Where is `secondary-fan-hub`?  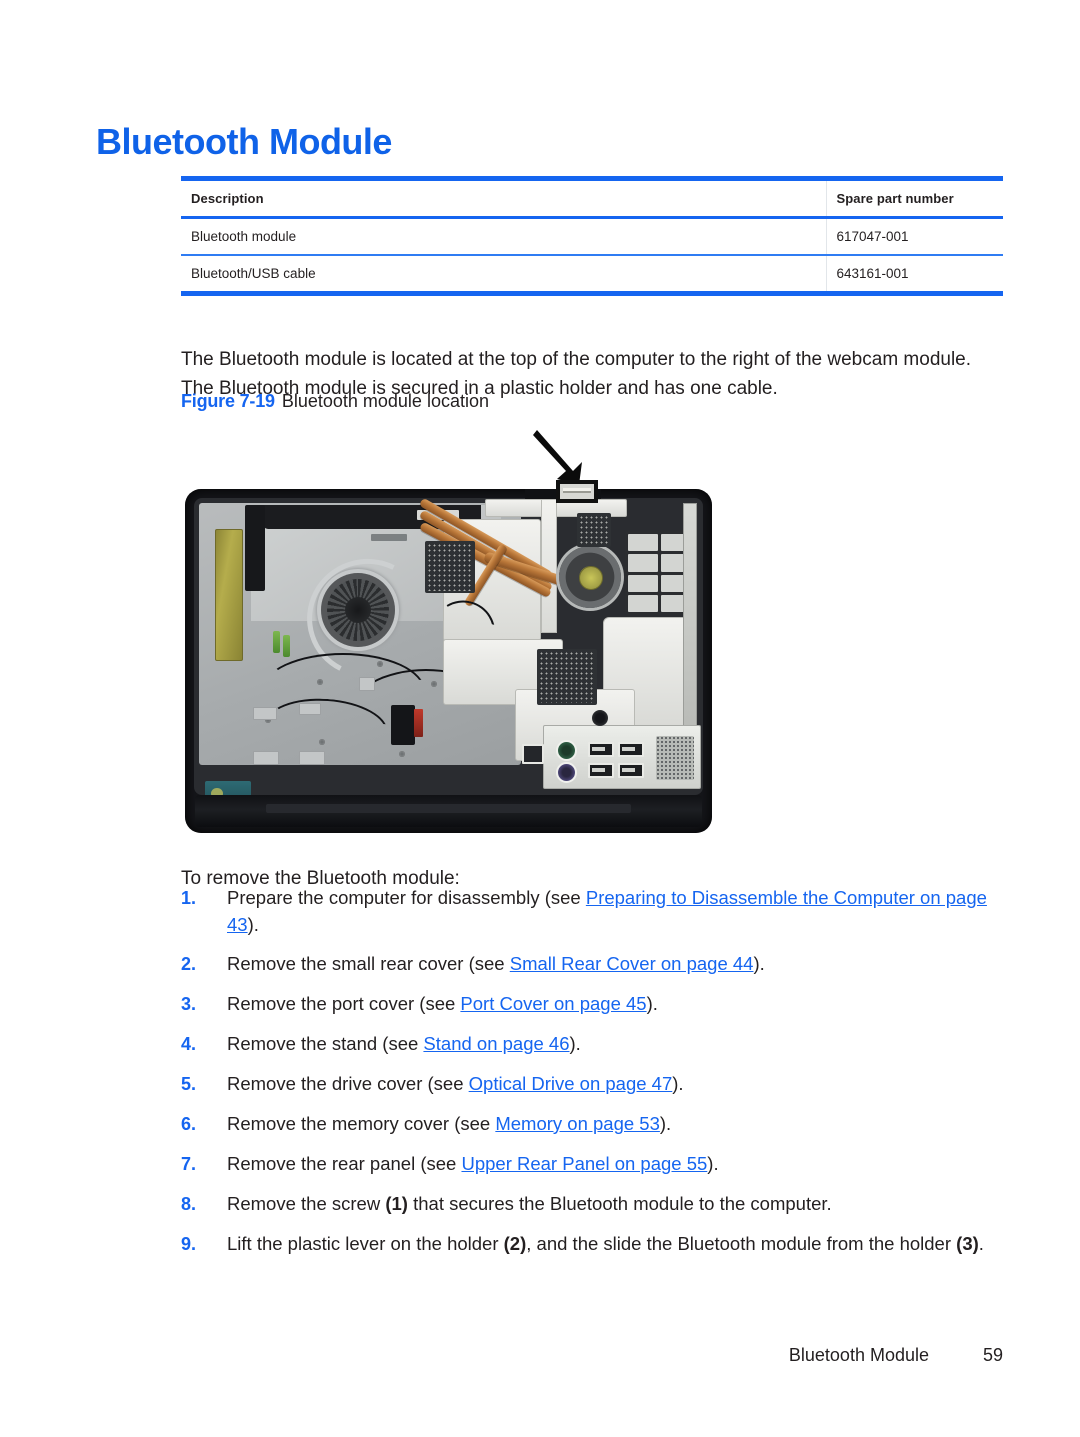 secondary-fan-hub is located at coordinates (591, 578).